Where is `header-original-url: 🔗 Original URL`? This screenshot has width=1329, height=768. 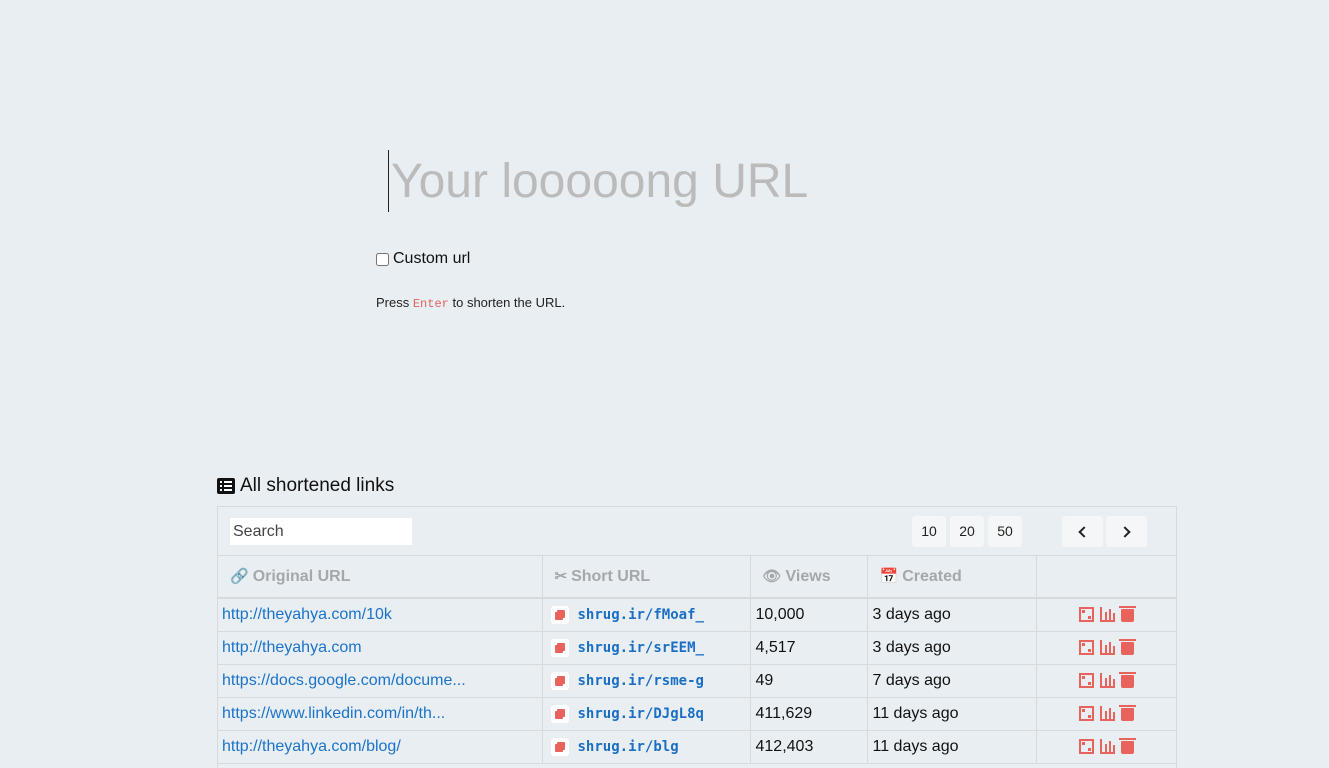 header-original-url: 🔗 Original URL is located at coordinates (380, 577).